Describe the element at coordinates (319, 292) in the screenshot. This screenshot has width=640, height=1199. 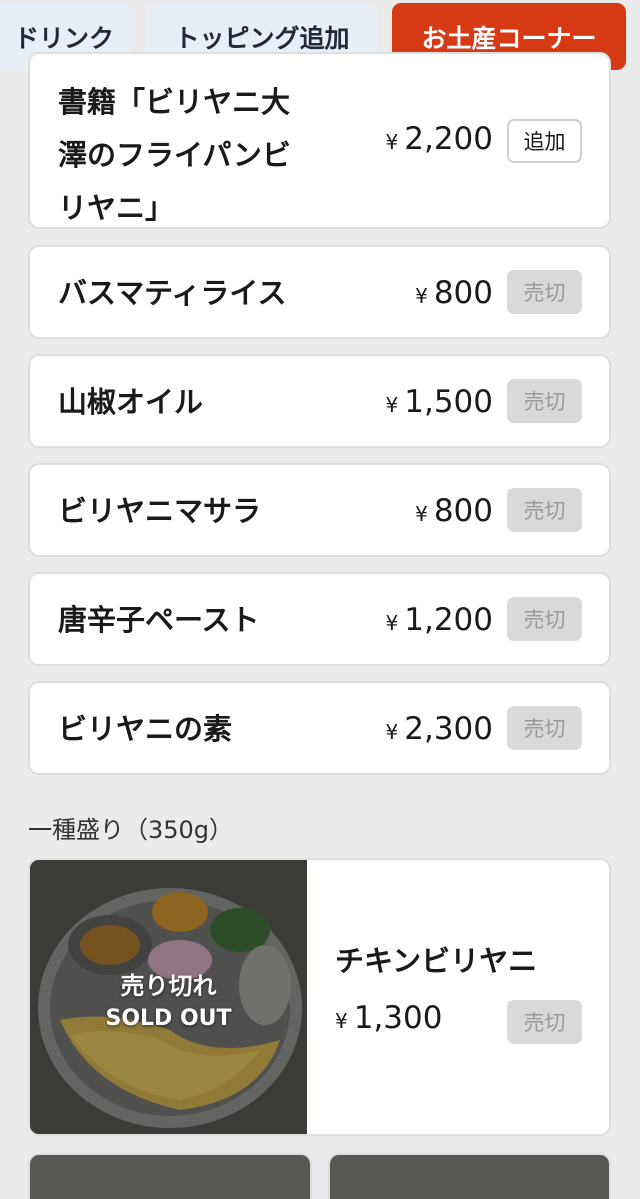
I see `list-item: バスマティライス ¥ 800 売切` at that location.